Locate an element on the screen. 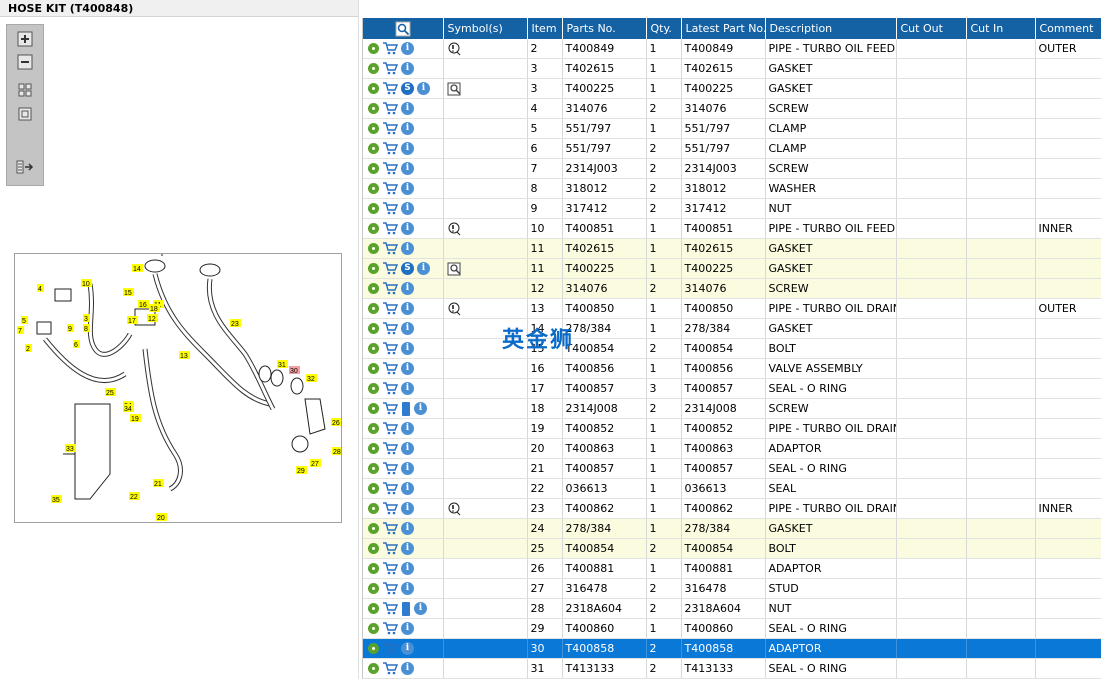 The height and width of the screenshot is (679, 1101). callout-9: 9 is located at coordinates (70, 328).